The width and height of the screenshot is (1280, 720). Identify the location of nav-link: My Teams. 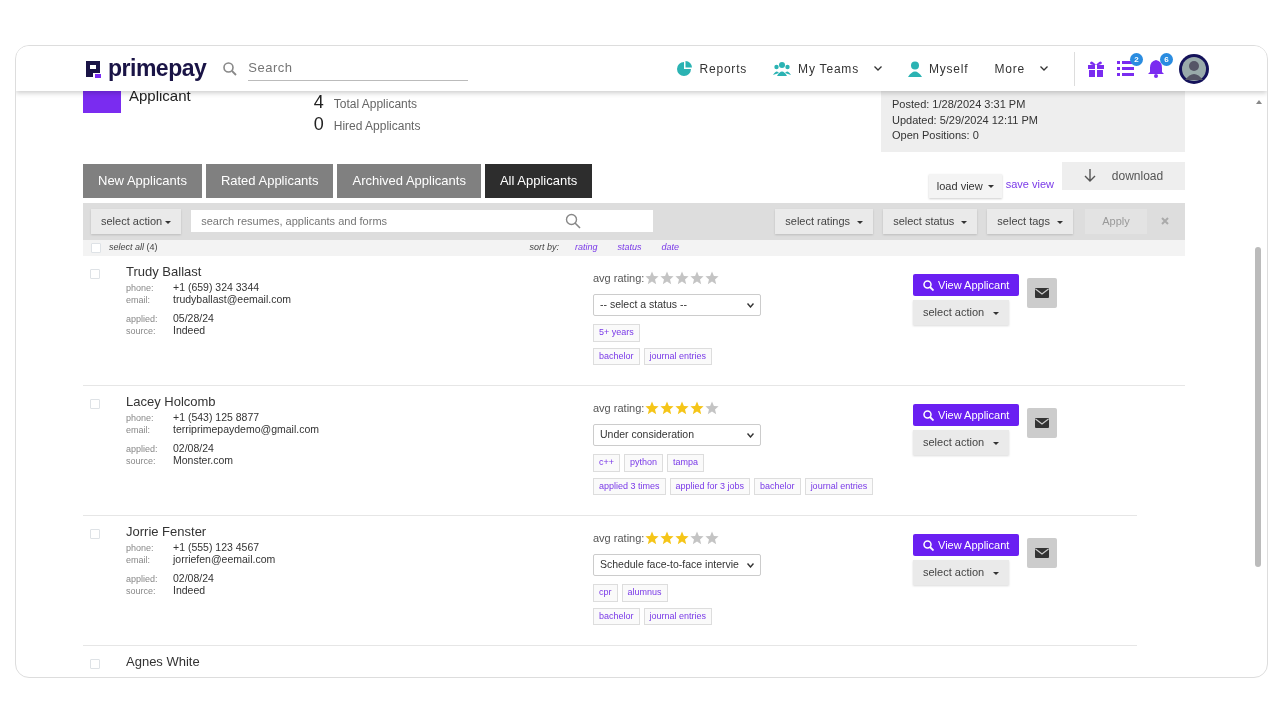
(827, 68).